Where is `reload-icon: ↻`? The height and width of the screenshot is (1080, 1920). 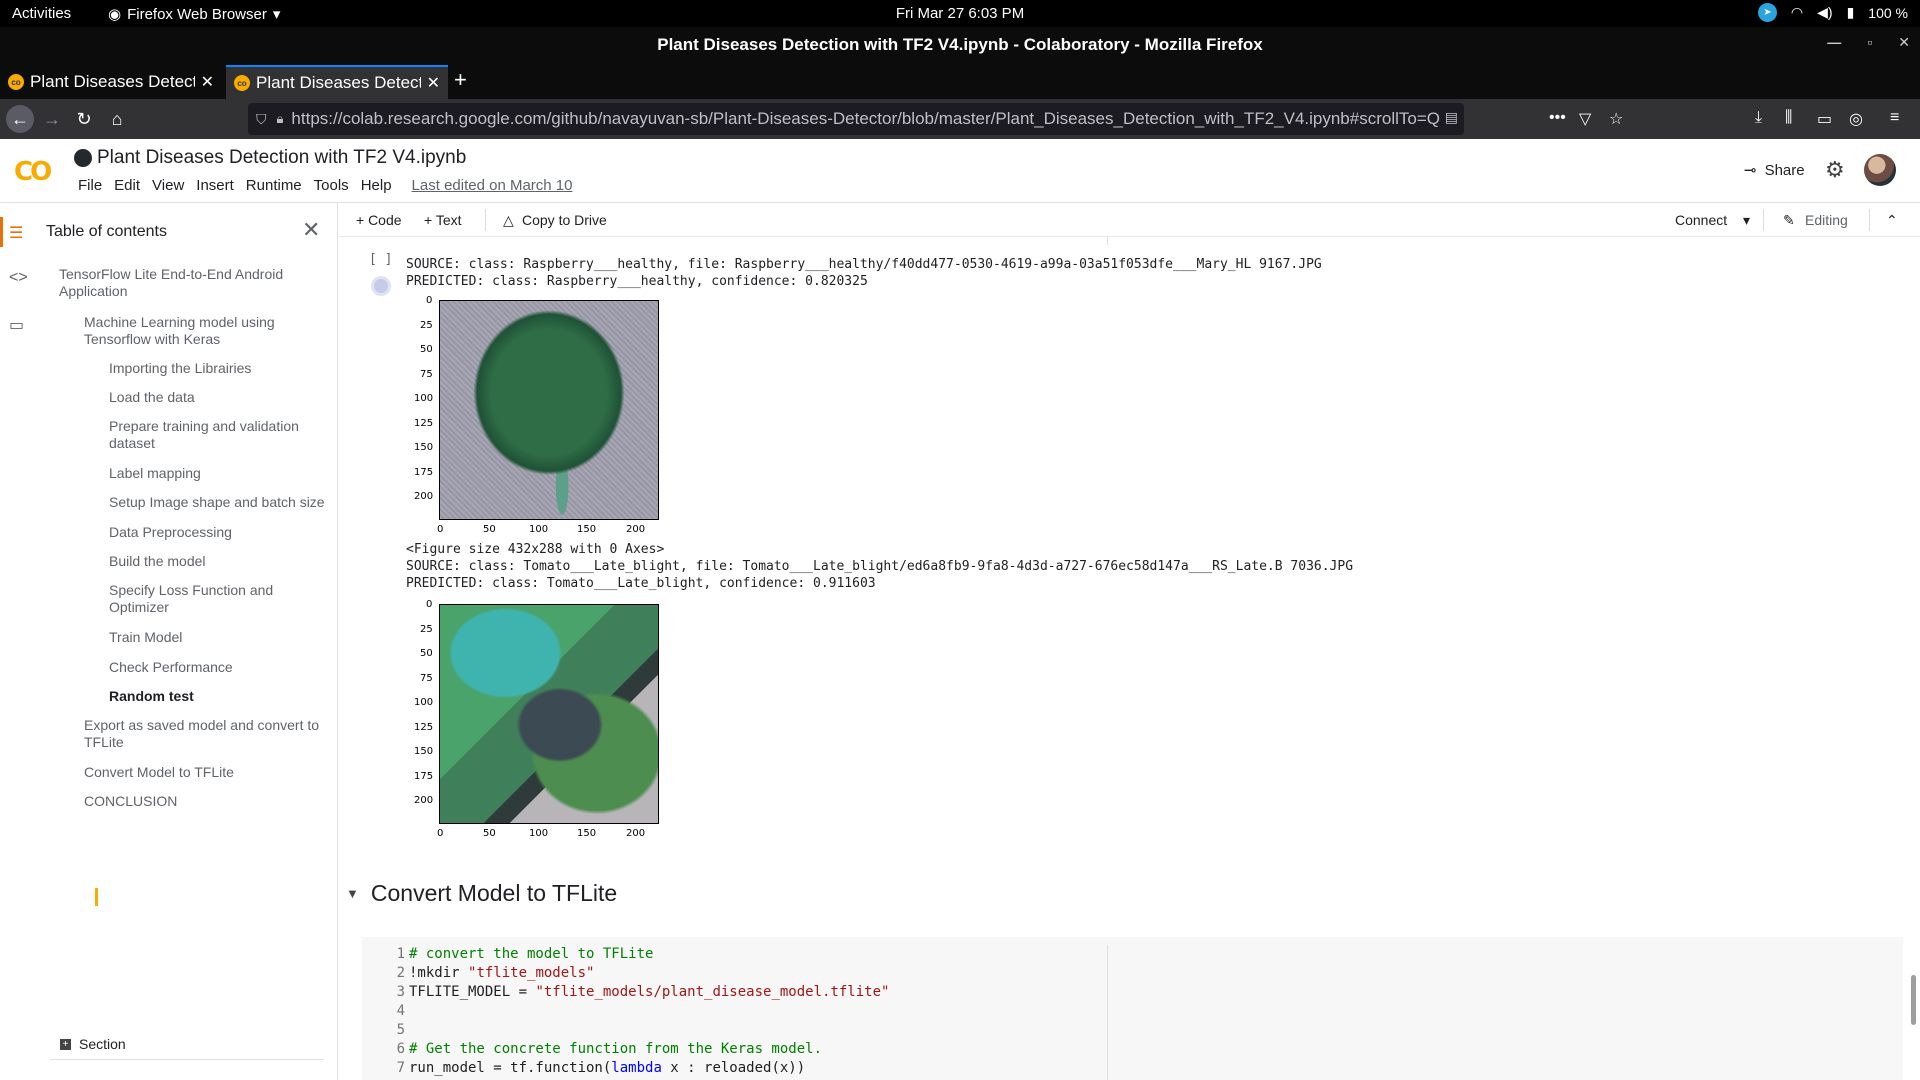 reload-icon: ↻ is located at coordinates (84, 119).